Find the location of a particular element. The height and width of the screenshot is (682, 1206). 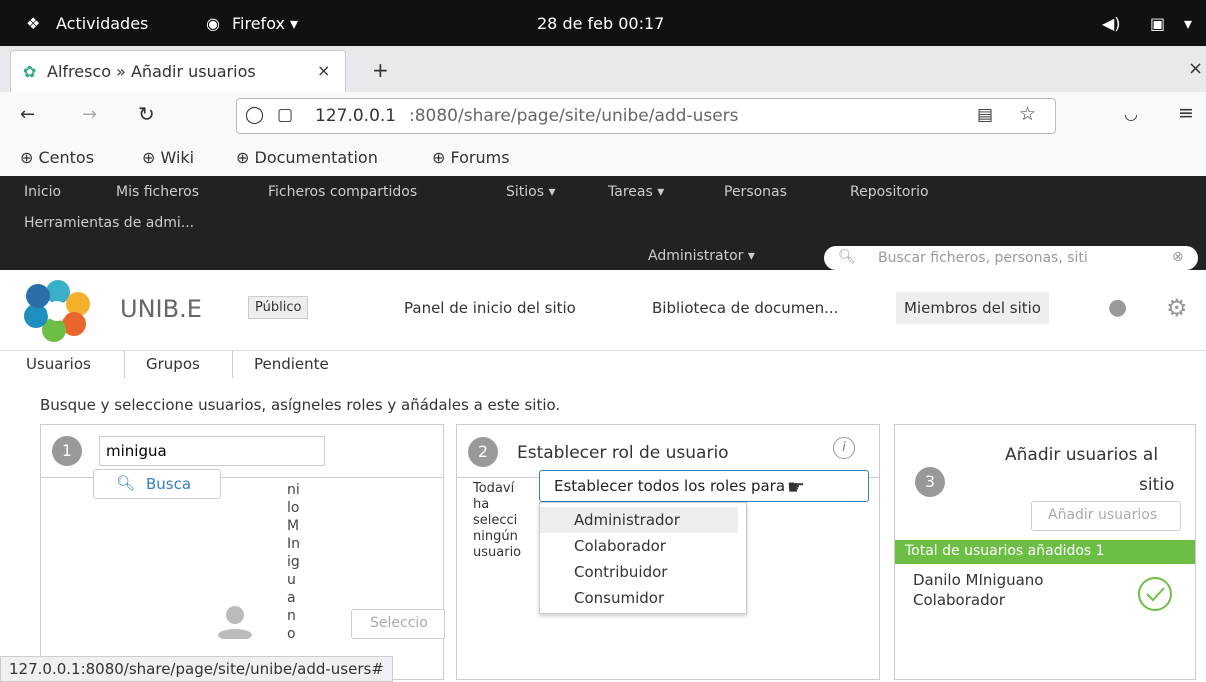

bookmark-star-icon: ☆ is located at coordinates (1027, 114).